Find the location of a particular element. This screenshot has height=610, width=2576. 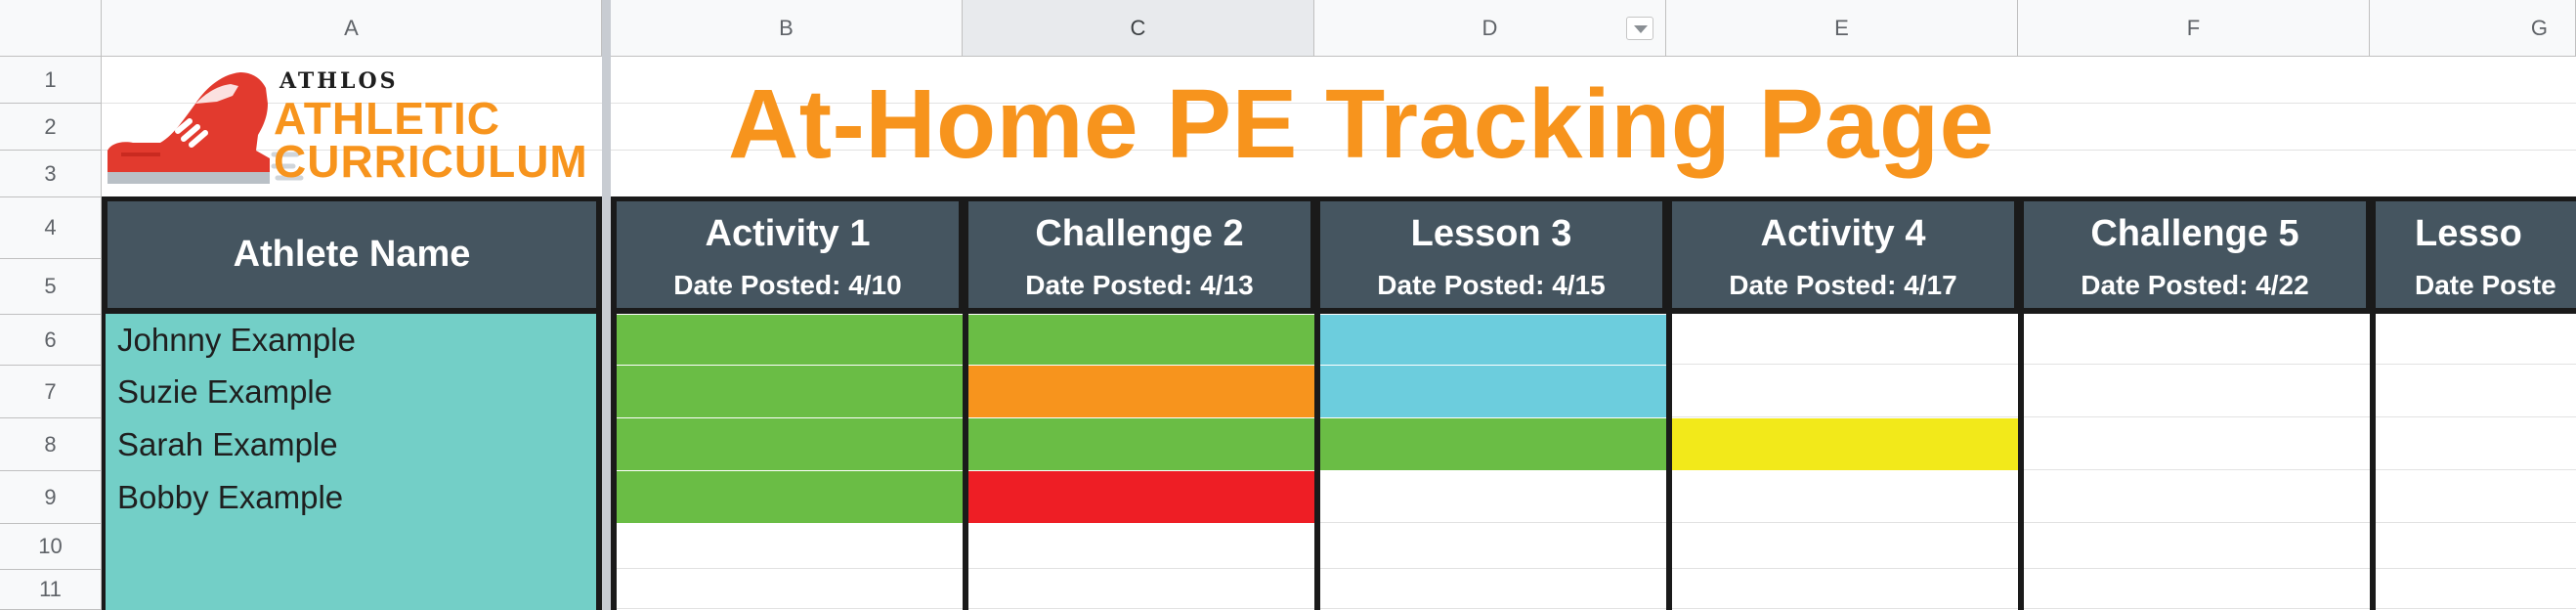

assignment-header: Lesson 3 Date Posted: 4/15 is located at coordinates (1491, 254).